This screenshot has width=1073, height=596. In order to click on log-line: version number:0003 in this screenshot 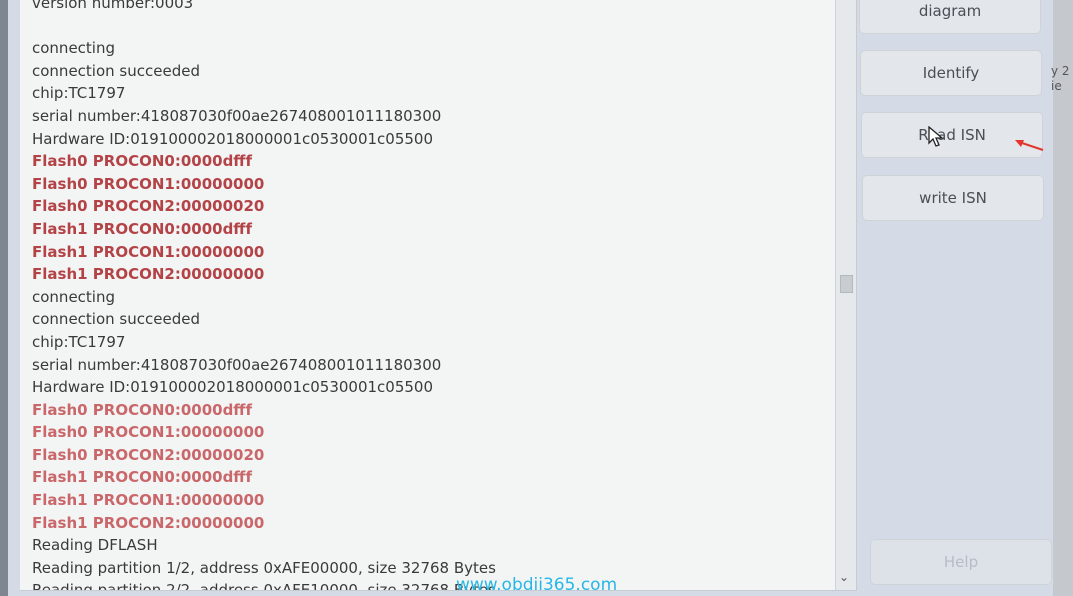, I will do `click(113, 6)`.